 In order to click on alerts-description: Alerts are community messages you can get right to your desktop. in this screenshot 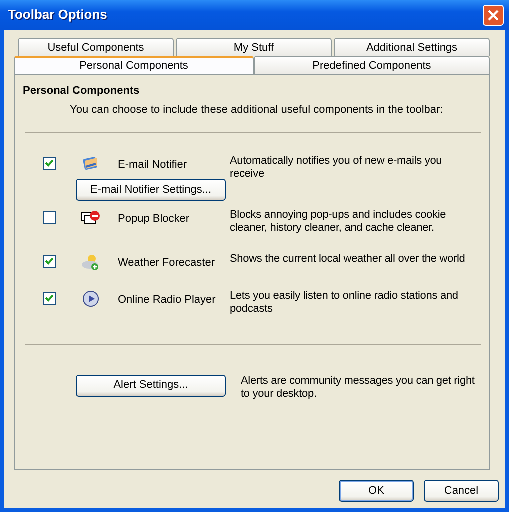, I will do `click(358, 387)`.